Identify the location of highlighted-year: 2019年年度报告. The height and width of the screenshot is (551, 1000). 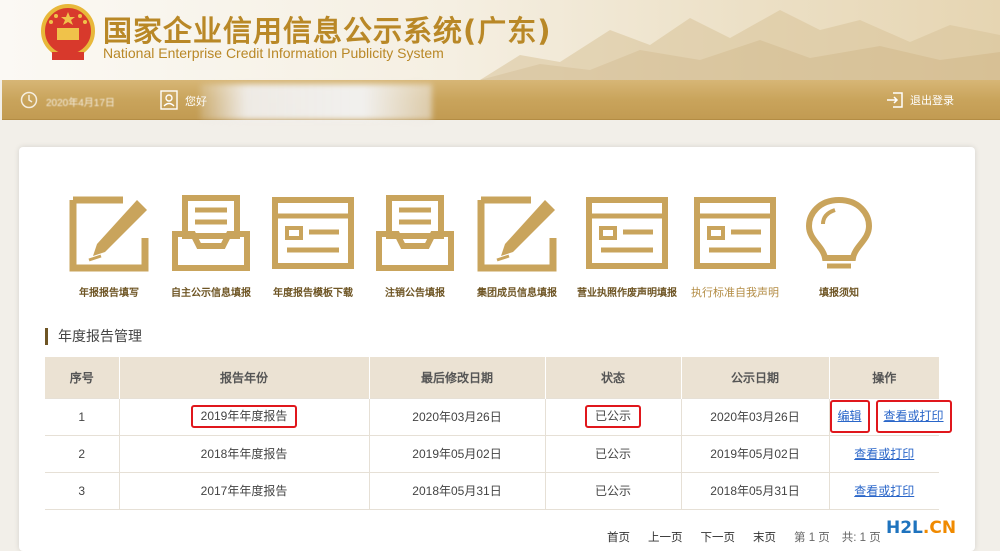
(244, 416).